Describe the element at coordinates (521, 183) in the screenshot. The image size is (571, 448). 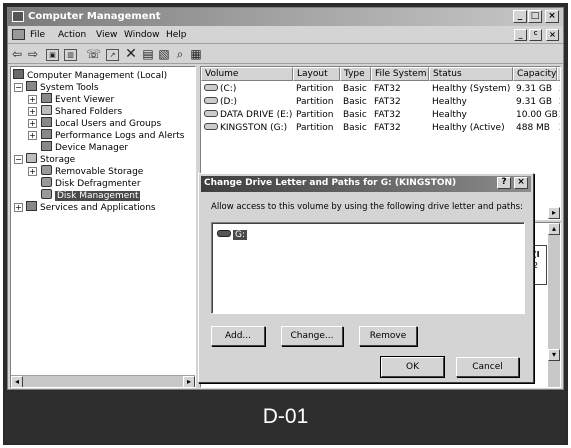
I see `dialog-close-button: ×` at that location.